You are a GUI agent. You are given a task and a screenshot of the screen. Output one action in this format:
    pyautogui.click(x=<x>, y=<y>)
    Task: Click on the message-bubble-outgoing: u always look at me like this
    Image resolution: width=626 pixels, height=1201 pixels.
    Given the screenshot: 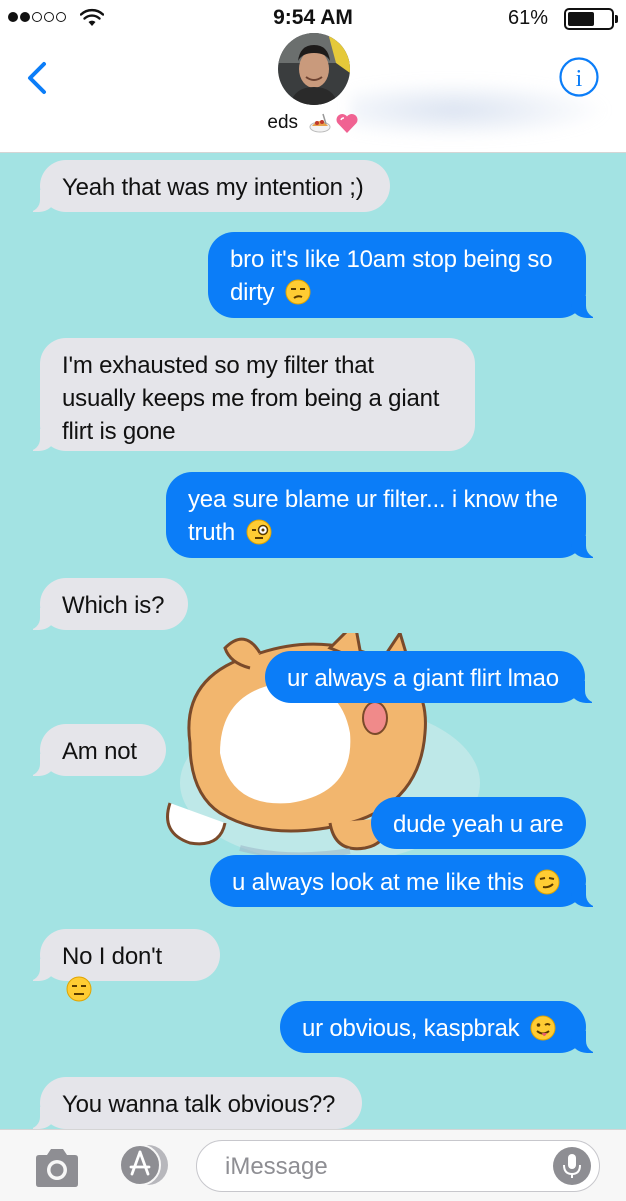 What is the action you would take?
    pyautogui.click(x=411, y=881)
    